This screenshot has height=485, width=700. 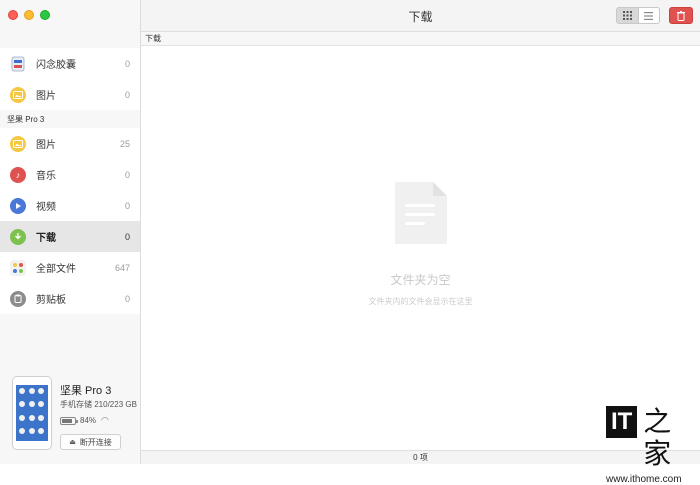 I want to click on list-view-icon, so click(x=649, y=15).